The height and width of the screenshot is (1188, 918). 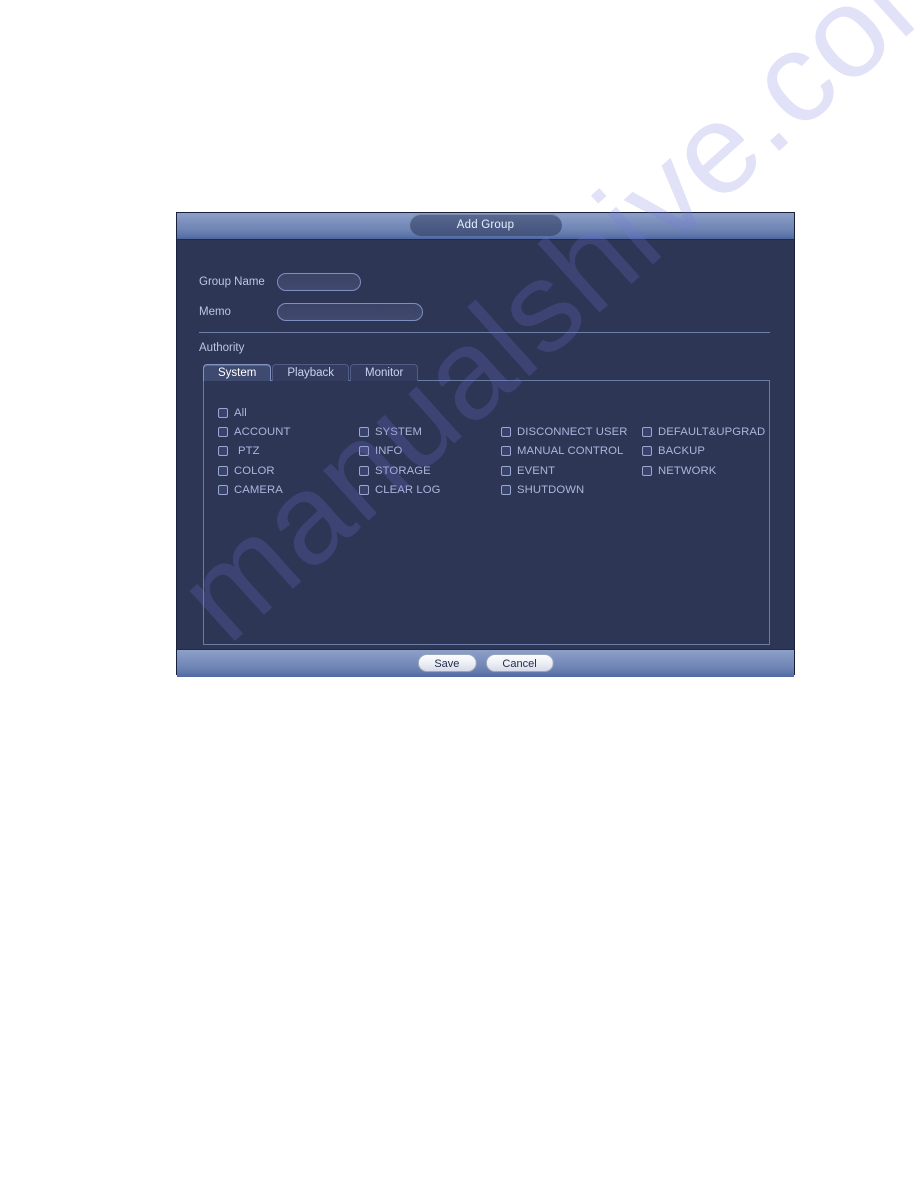 What do you see at coordinates (403, 470) in the screenshot?
I see `checkbox-label: STORAGE` at bounding box center [403, 470].